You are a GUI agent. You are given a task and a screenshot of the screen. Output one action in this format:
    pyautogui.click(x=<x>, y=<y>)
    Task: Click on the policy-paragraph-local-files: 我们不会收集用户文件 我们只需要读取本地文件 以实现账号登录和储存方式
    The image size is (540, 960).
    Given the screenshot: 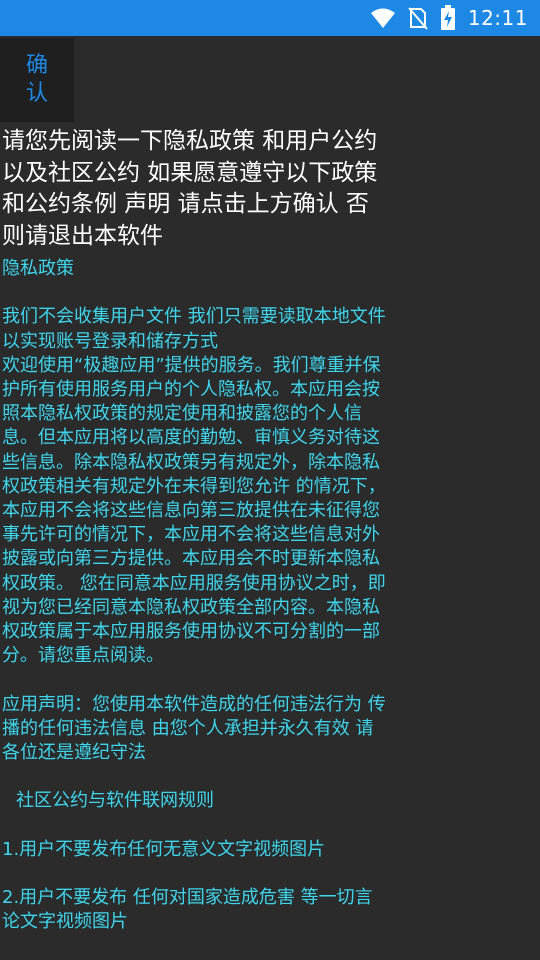 What is the action you would take?
    pyautogui.click(x=194, y=329)
    